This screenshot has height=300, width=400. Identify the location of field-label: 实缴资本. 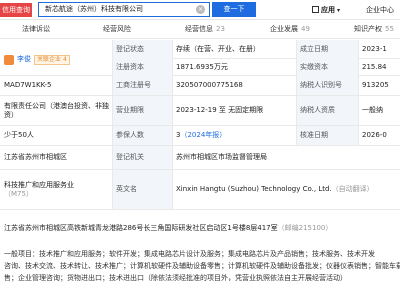
(327, 67).